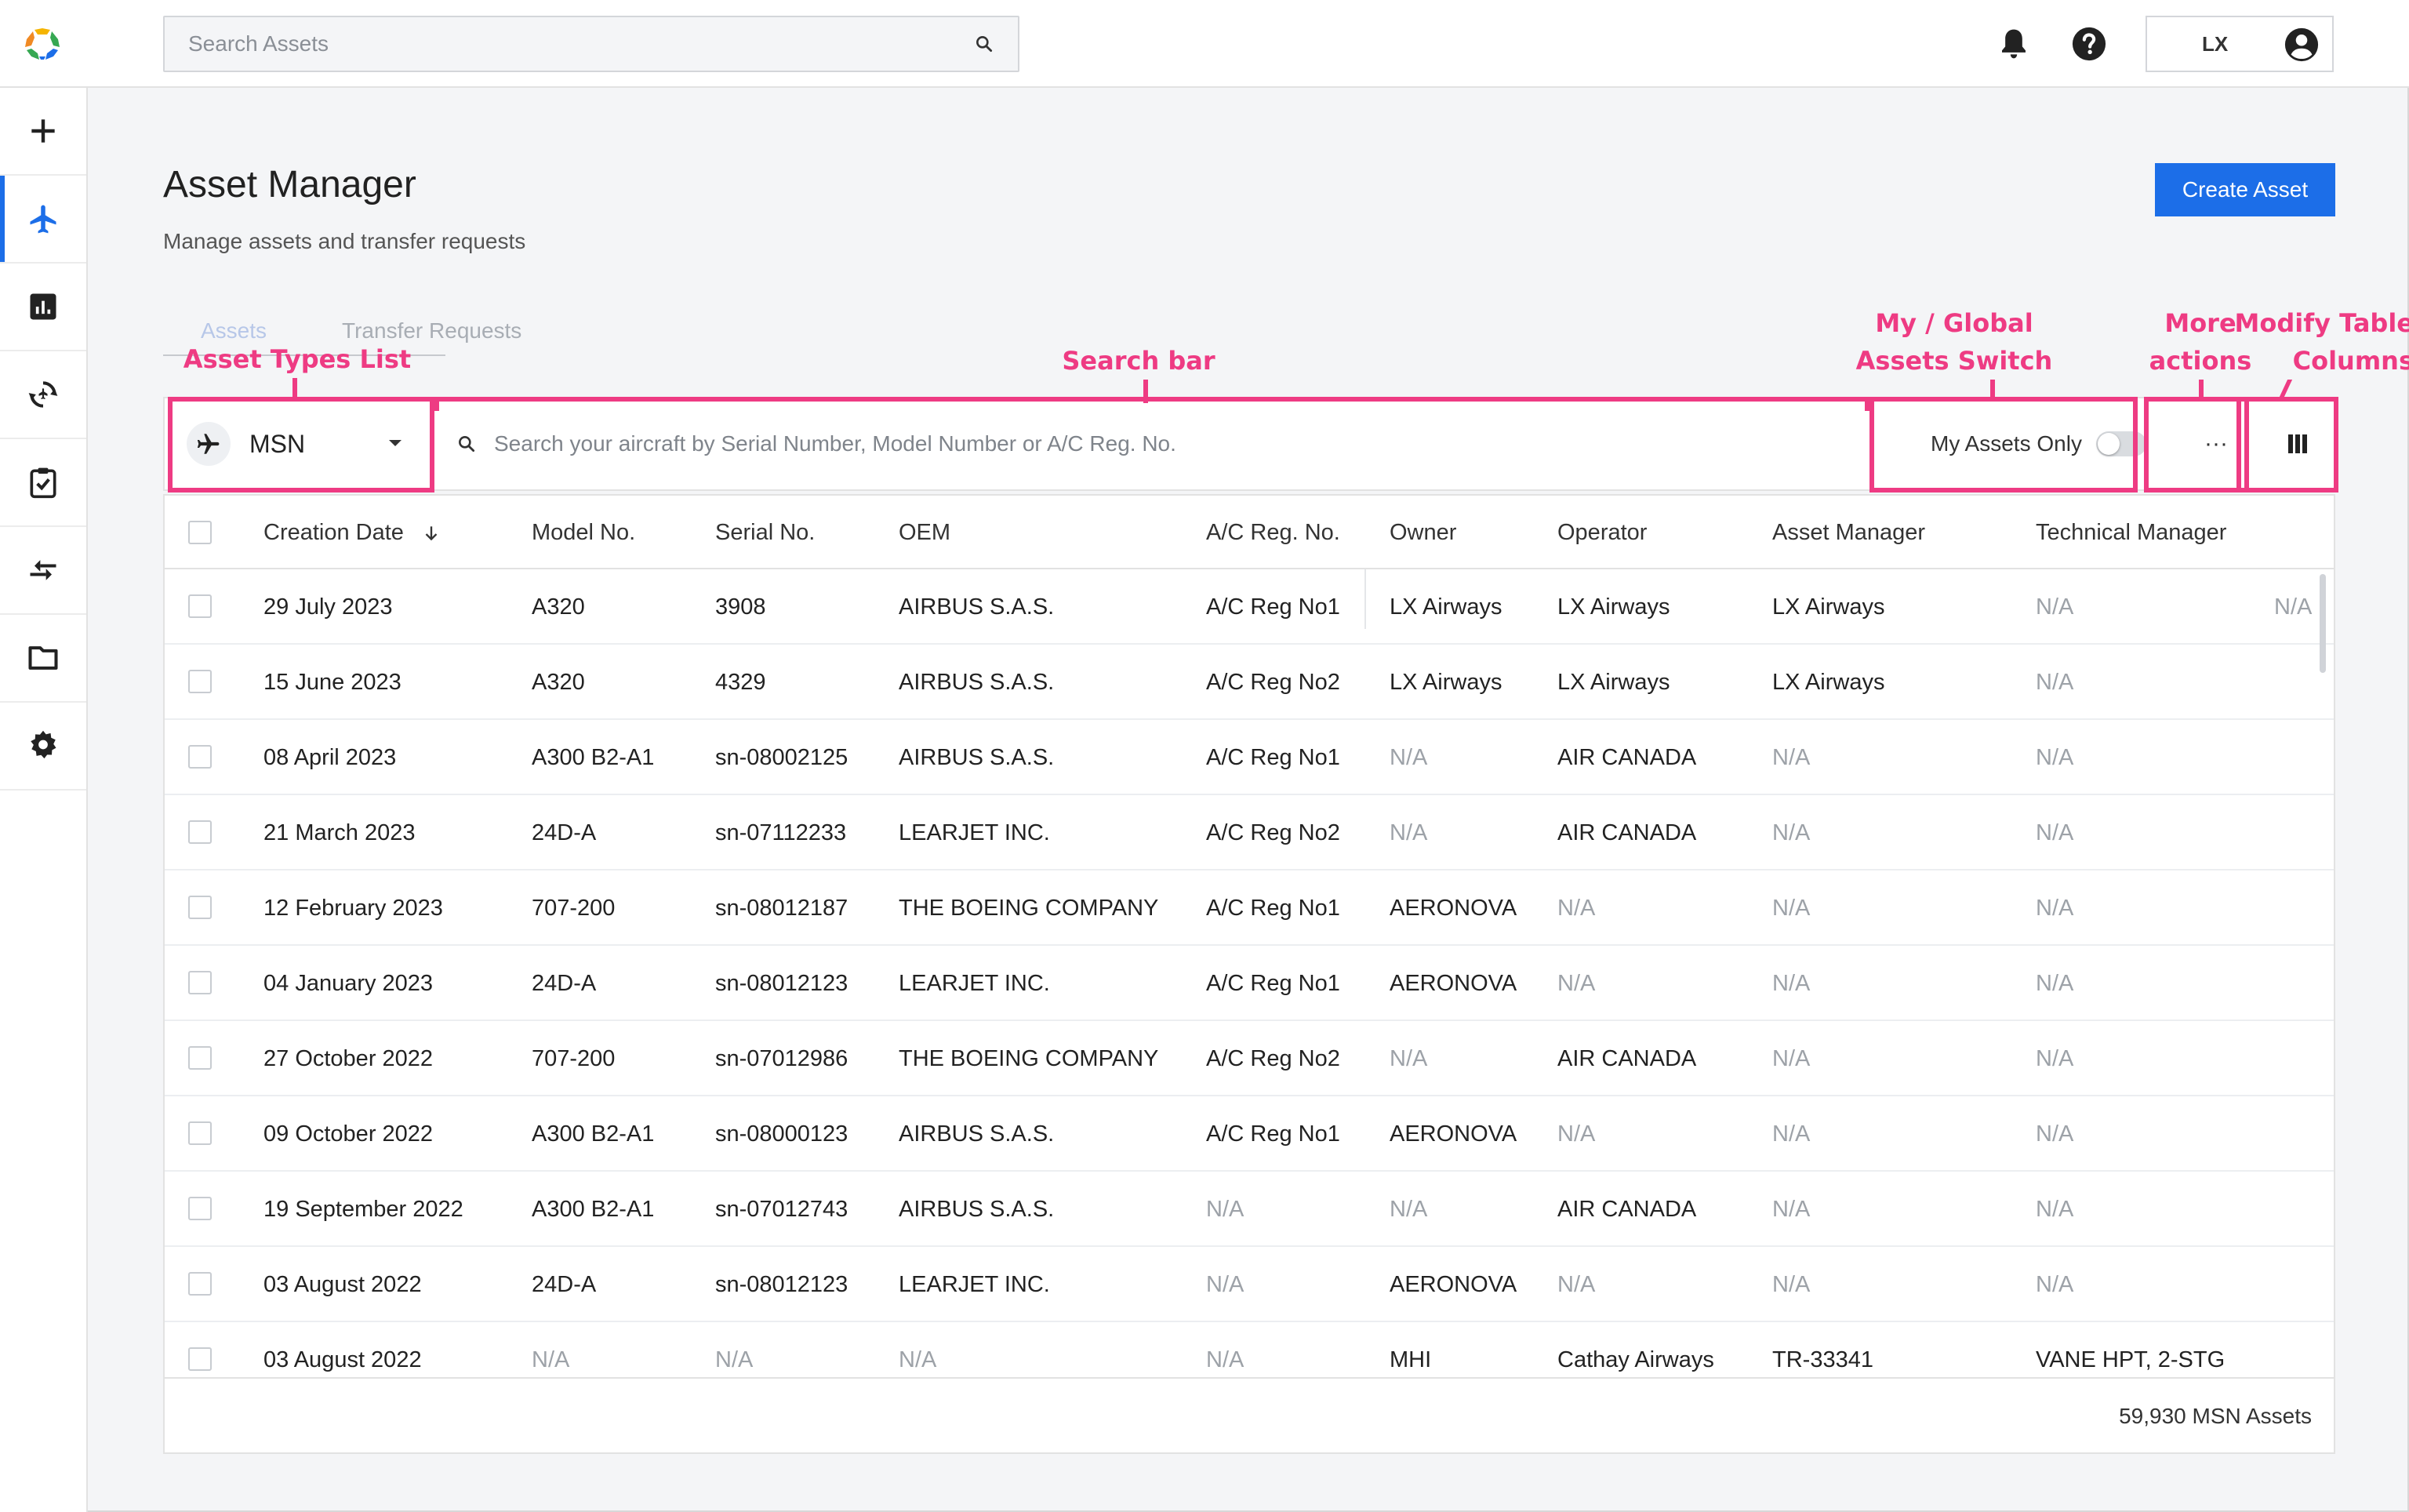 The height and width of the screenshot is (1512, 2409). What do you see at coordinates (2131, 532) in the screenshot?
I see `column-header: Technical Manager` at bounding box center [2131, 532].